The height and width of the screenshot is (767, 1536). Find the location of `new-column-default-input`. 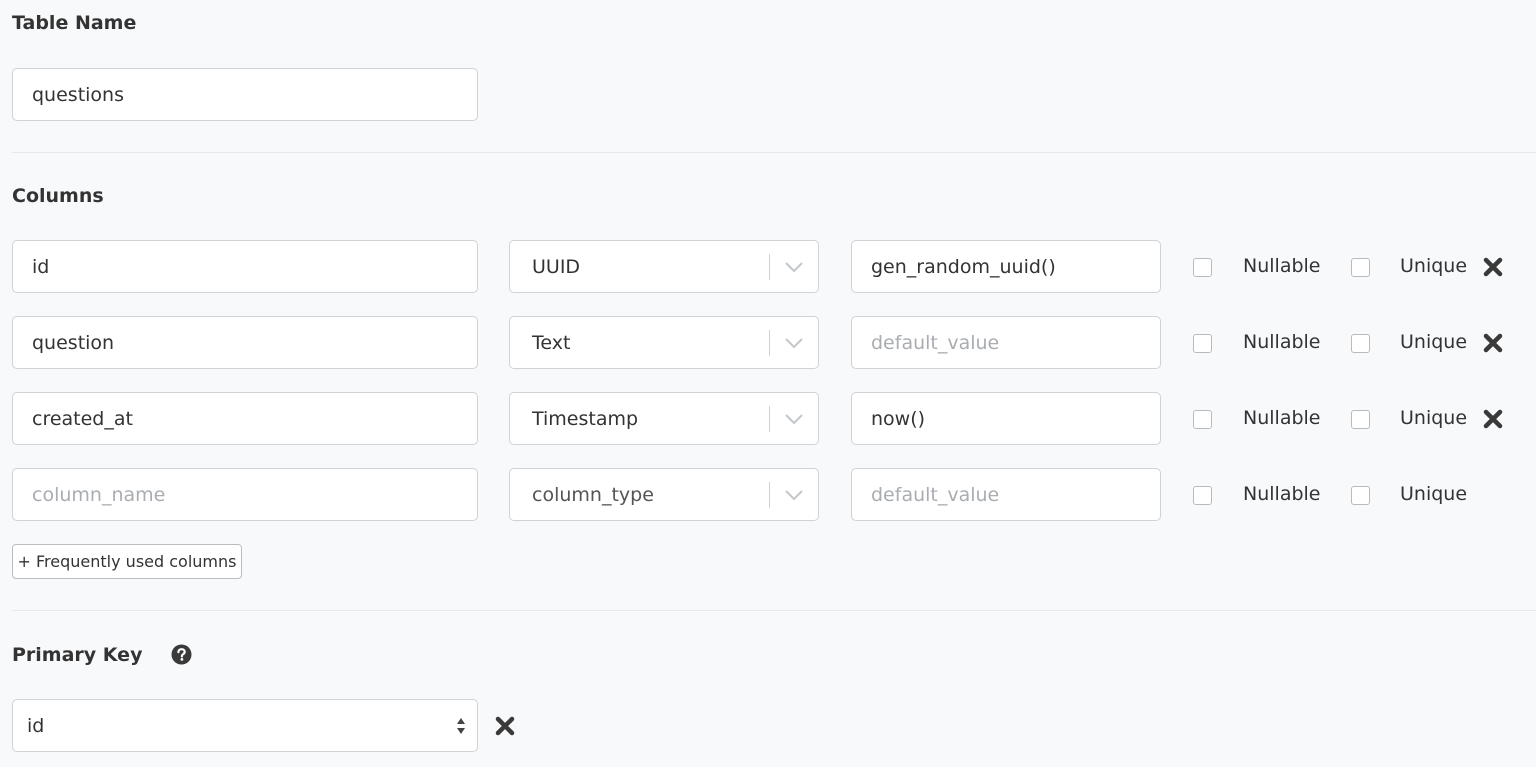

new-column-default-input is located at coordinates (1006, 494).